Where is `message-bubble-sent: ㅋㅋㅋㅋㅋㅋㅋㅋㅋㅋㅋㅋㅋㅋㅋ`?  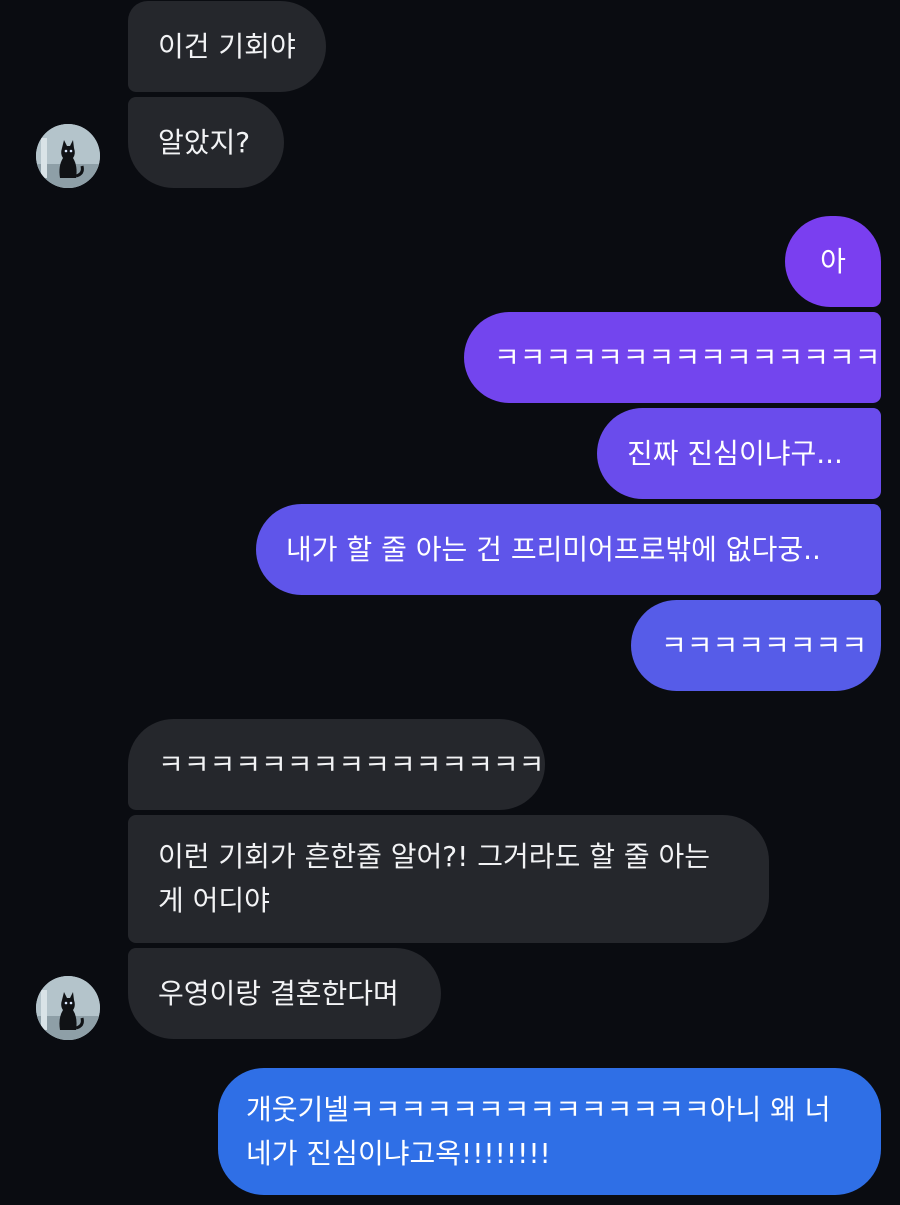
message-bubble-sent: ㅋㅋㅋㅋㅋㅋㅋㅋㅋㅋㅋㅋㅋㅋㅋ is located at coordinates (672, 357).